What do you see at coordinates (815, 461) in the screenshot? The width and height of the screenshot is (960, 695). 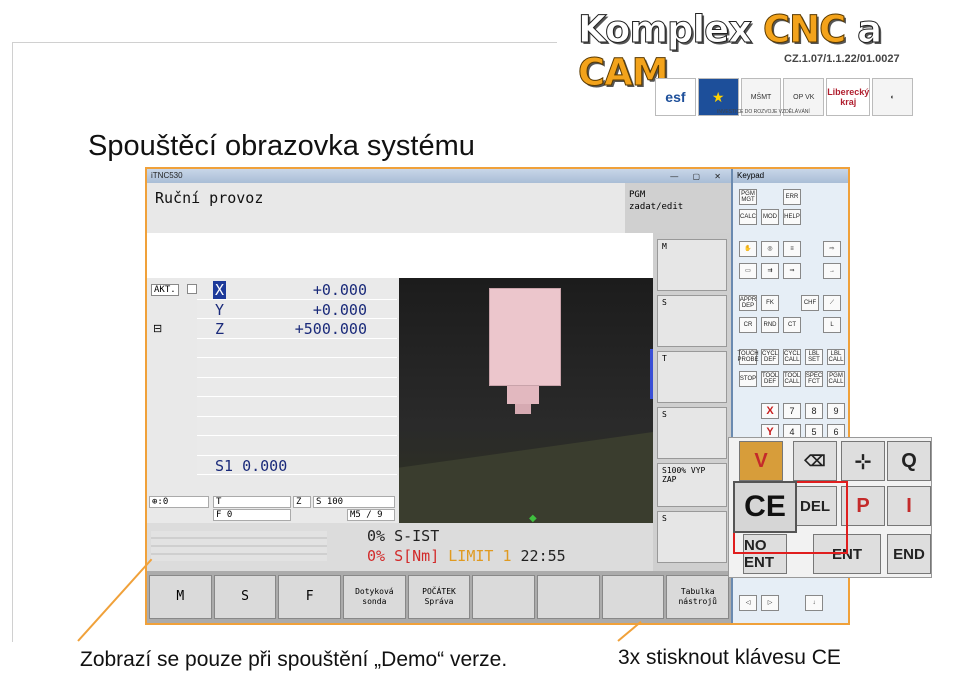 I see `zoom-key-backspace-icon: ⌫` at bounding box center [815, 461].